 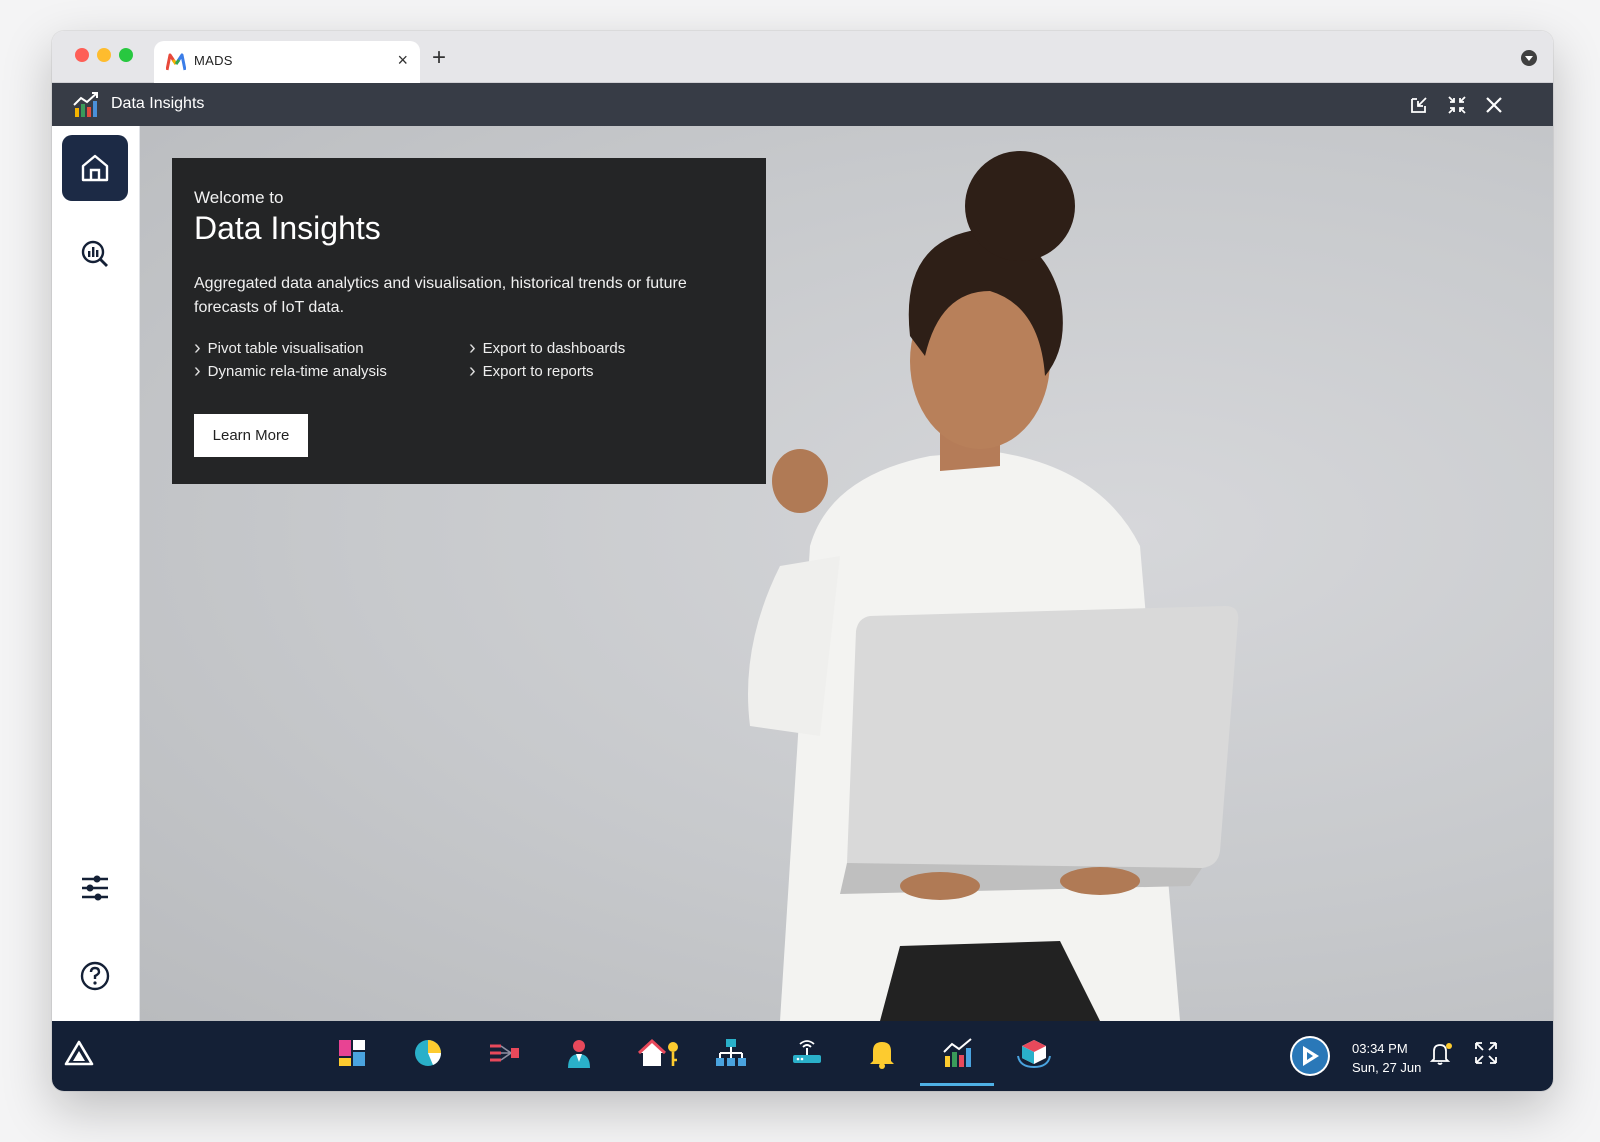 I want to click on feature-item: Dynamic rela-time analysis, so click(x=290, y=370).